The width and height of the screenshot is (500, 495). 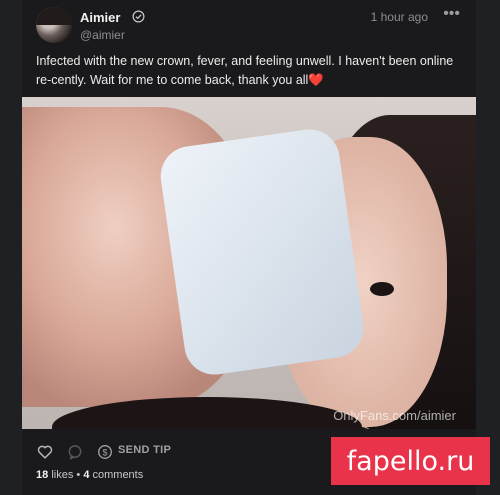 What do you see at coordinates (45, 452) in the screenshot?
I see `heart-icon` at bounding box center [45, 452].